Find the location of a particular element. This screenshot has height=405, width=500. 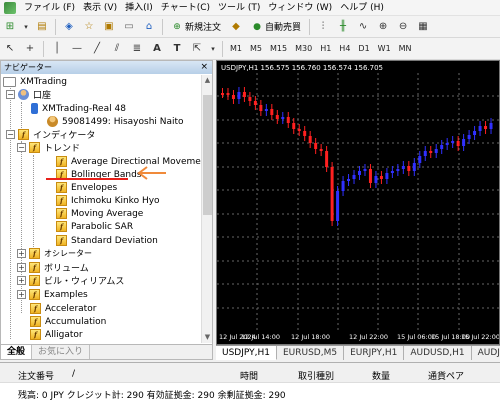

tab-favorites: お気に入り is located at coordinates (61, 352).